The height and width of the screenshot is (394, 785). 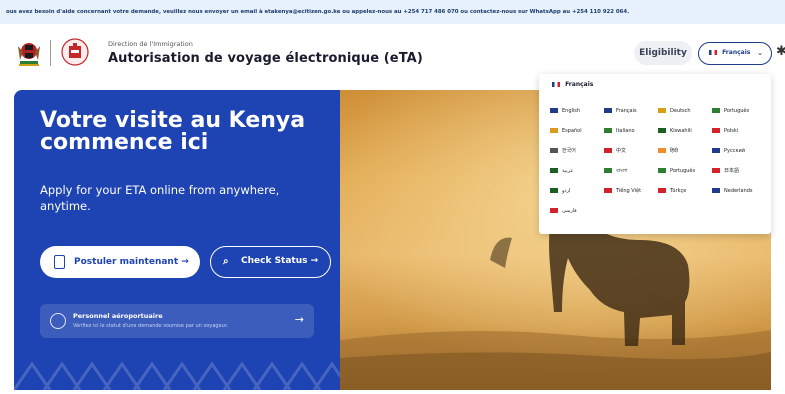 I want to click on language-option: 한국어, so click(x=577, y=151).